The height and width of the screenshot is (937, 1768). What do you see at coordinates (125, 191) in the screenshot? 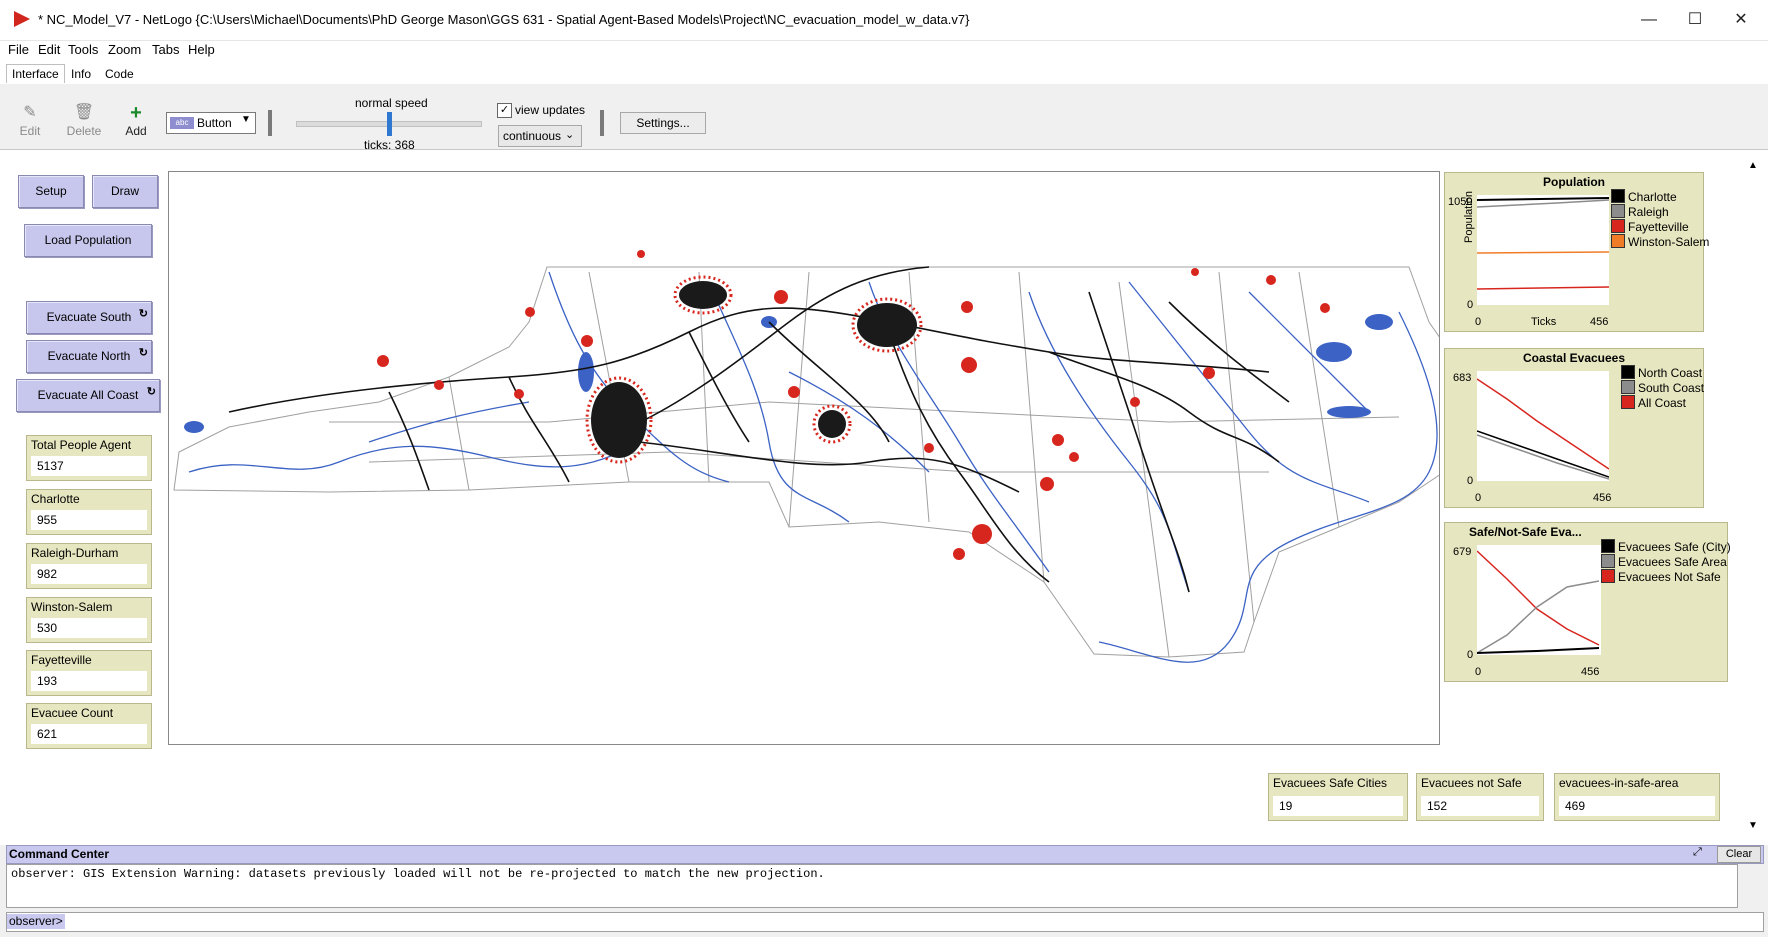
I see `draw-button: Draw` at bounding box center [125, 191].